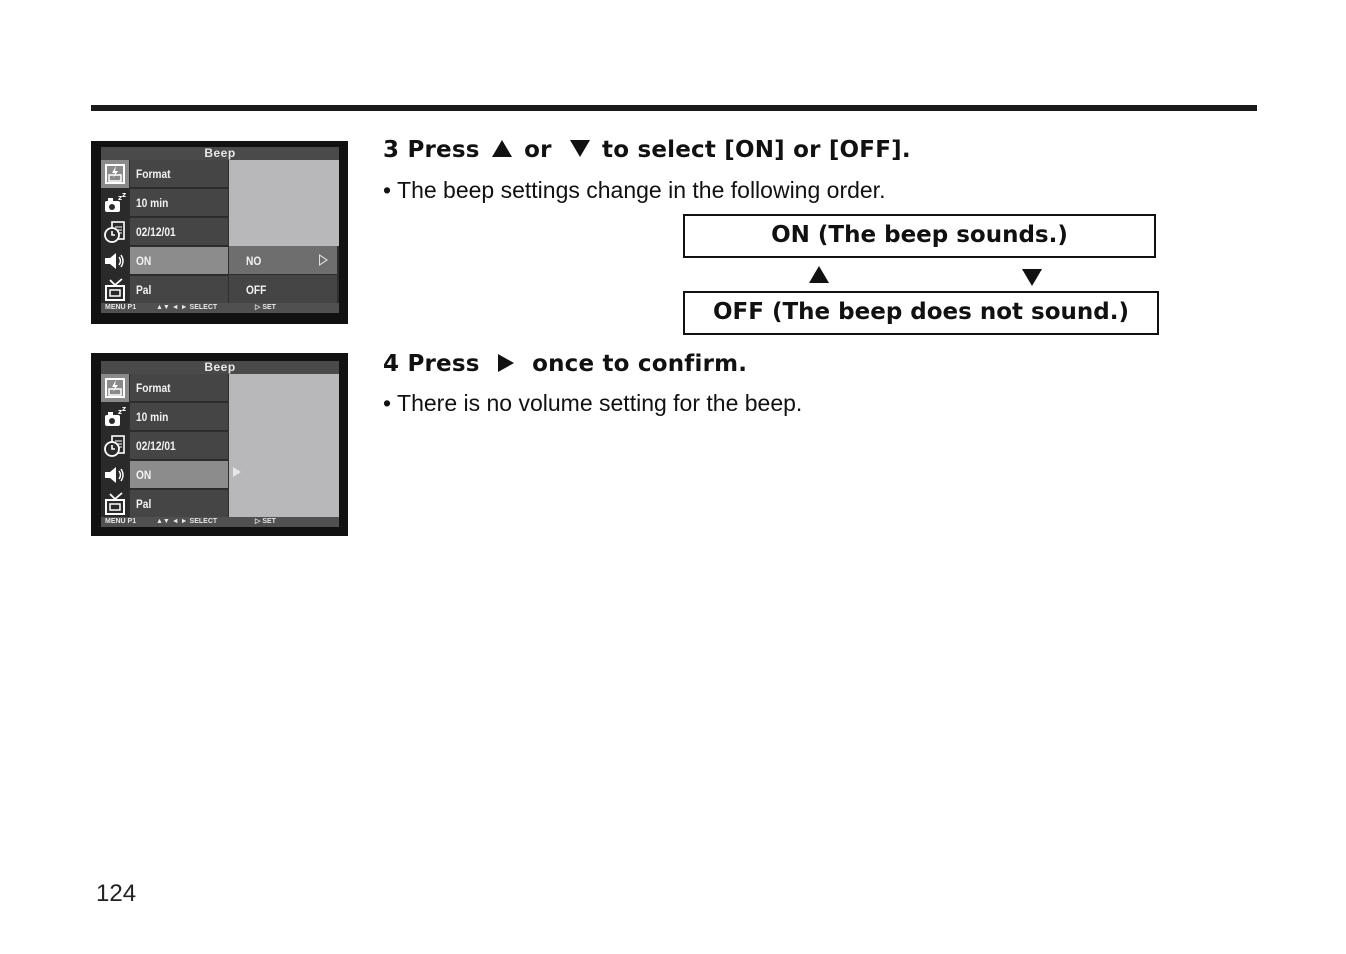 Image resolution: width=1346 pixels, height=954 pixels. Describe the element at coordinates (501, 148) in the screenshot. I see `up-arrow-icon` at that location.